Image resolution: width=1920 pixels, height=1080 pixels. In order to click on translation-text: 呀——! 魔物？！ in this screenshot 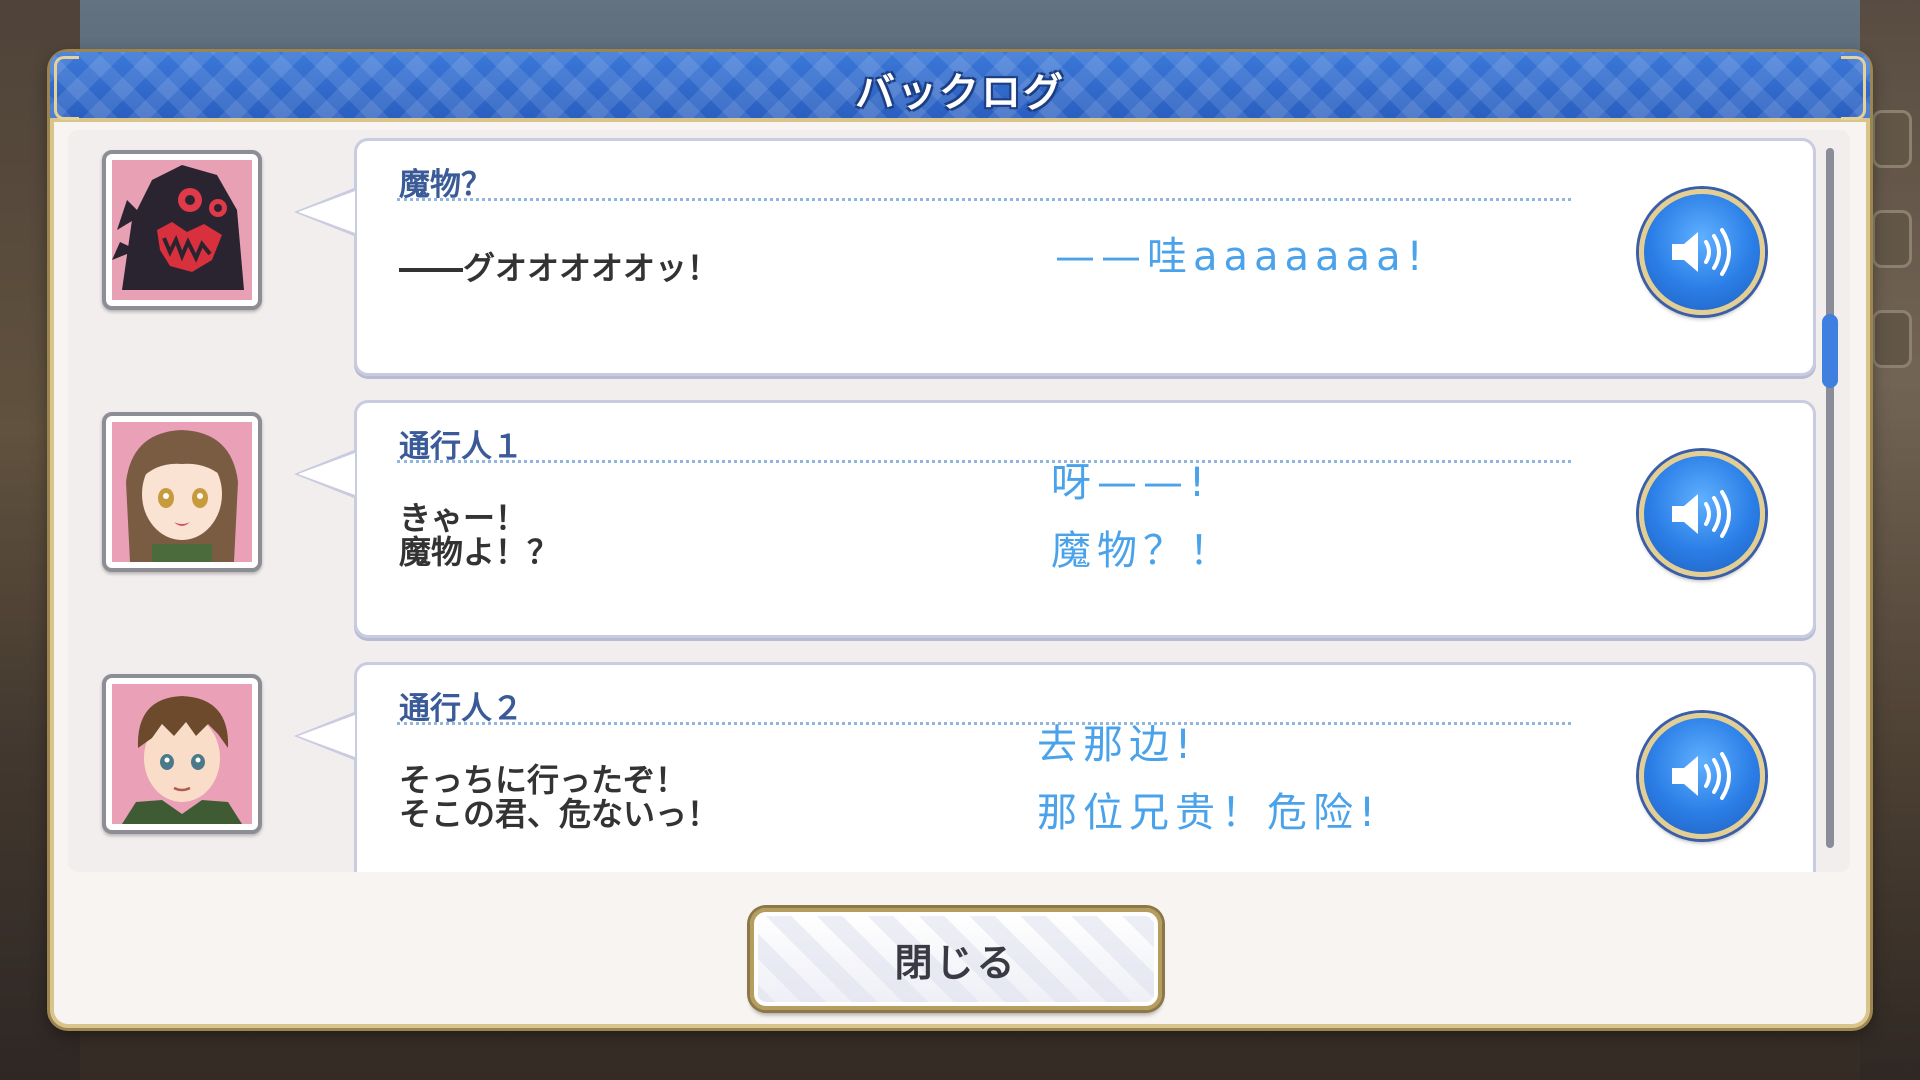, I will do `click(1143, 517)`.